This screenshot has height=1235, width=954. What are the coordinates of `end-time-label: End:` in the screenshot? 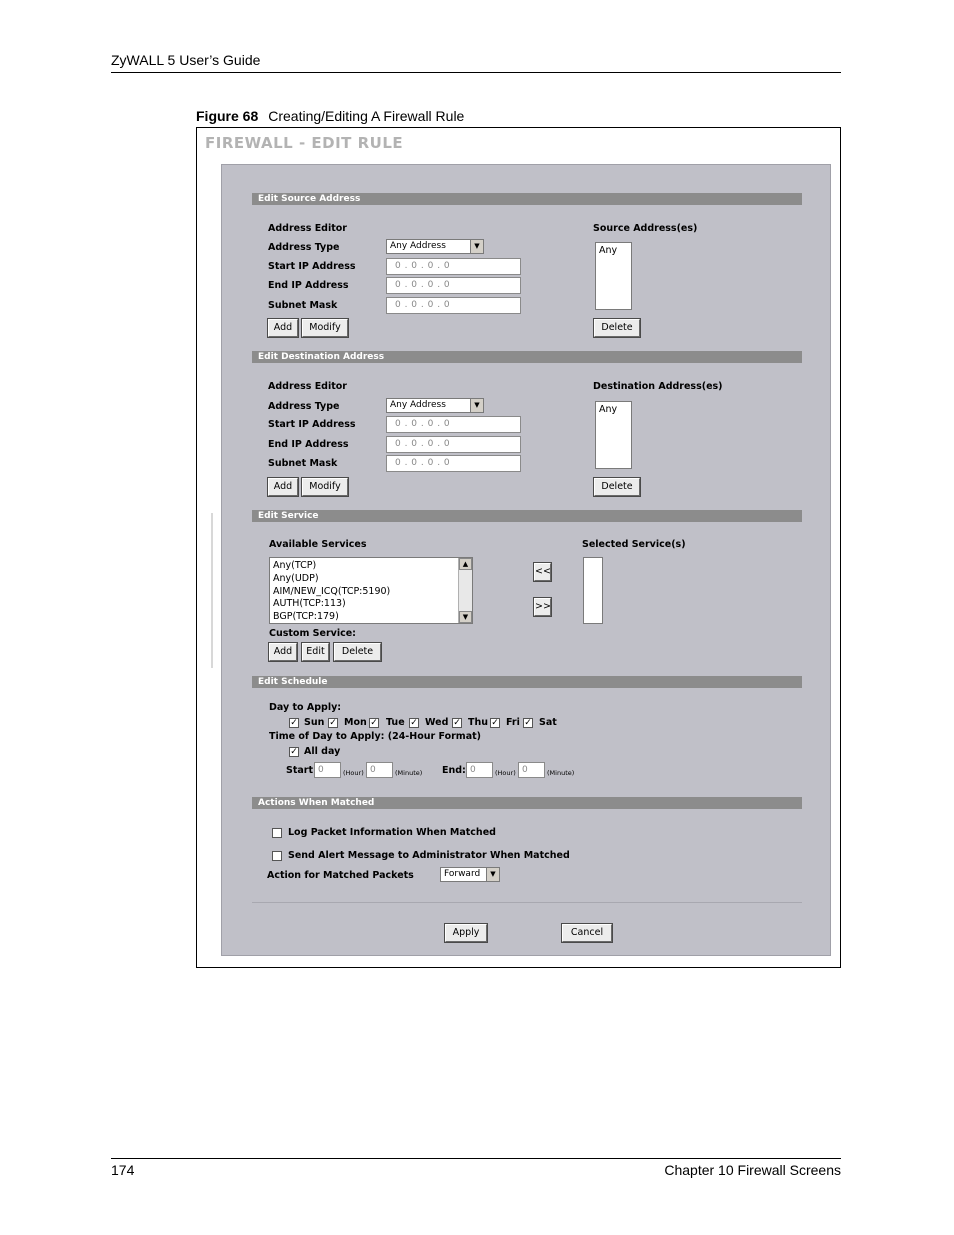 It's located at (454, 770).